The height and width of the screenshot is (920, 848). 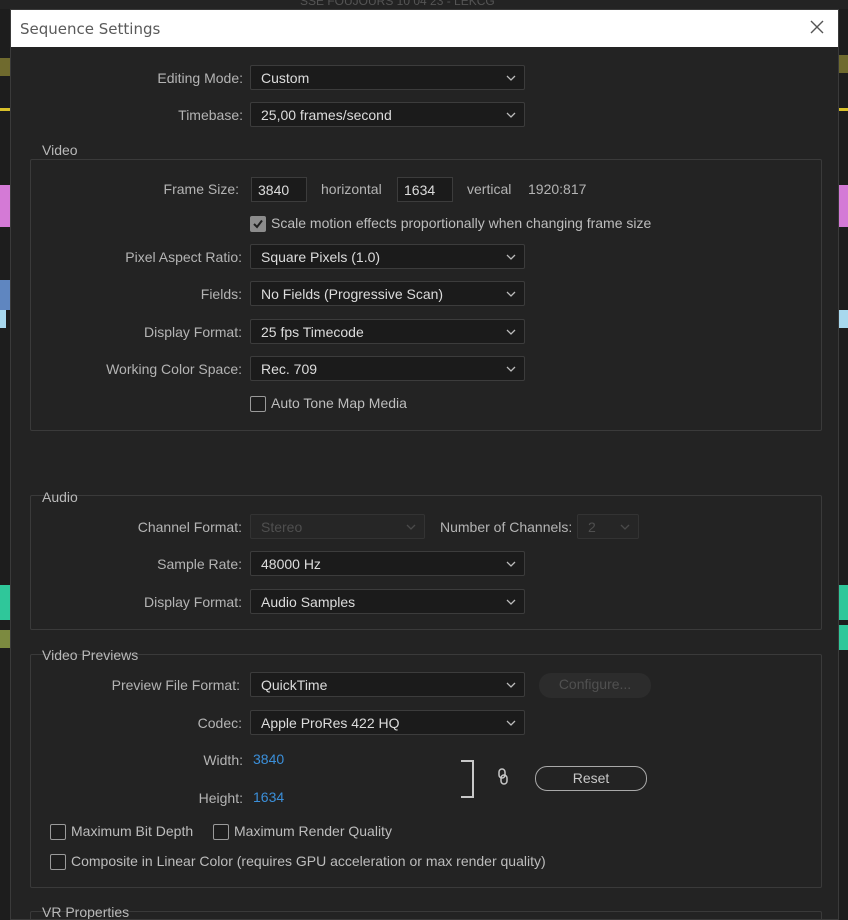 I want to click on fields-label: Fields:, so click(x=221, y=294).